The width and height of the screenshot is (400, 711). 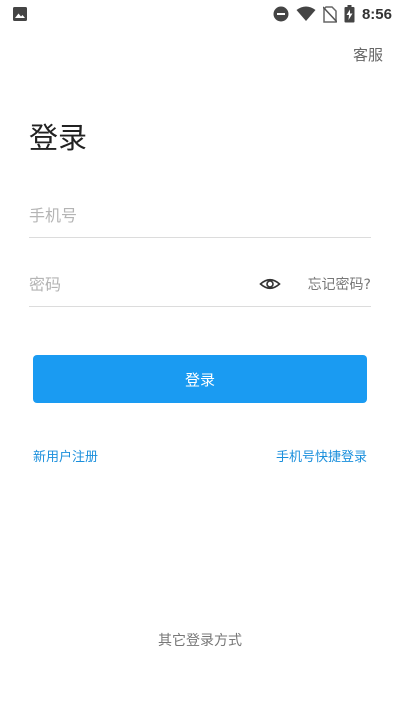 I want to click on battery-charging-icon, so click(x=349, y=14).